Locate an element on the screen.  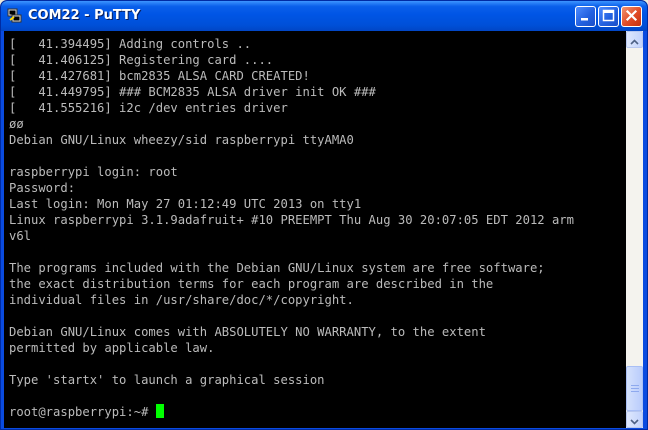
maximize-button is located at coordinates (608, 16).